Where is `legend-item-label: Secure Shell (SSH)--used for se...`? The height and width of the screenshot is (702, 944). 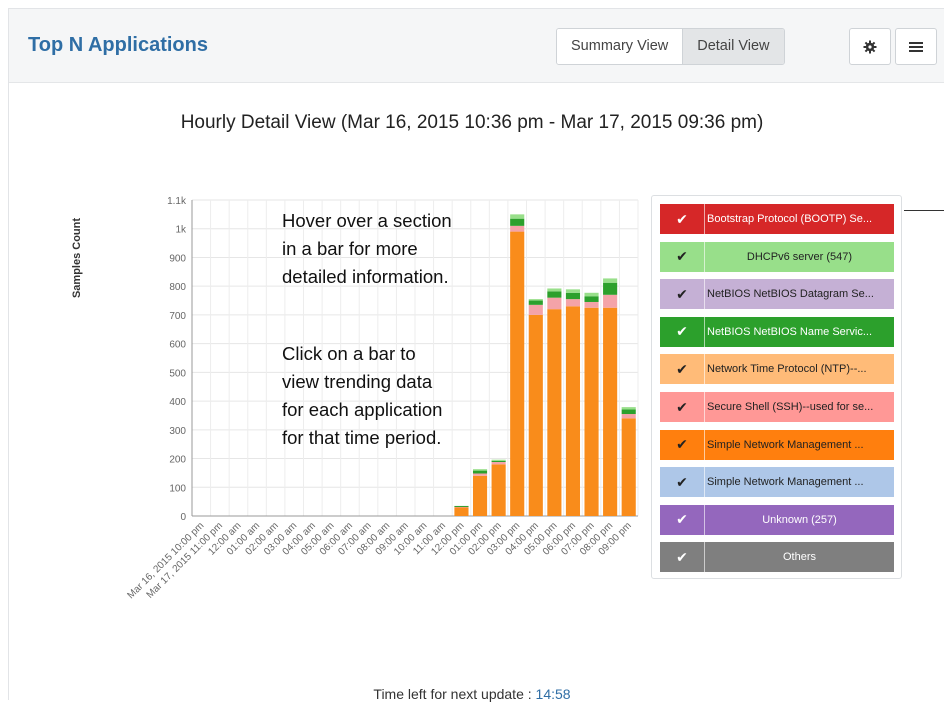 legend-item-label: Secure Shell (SSH)--used for se... is located at coordinates (790, 407).